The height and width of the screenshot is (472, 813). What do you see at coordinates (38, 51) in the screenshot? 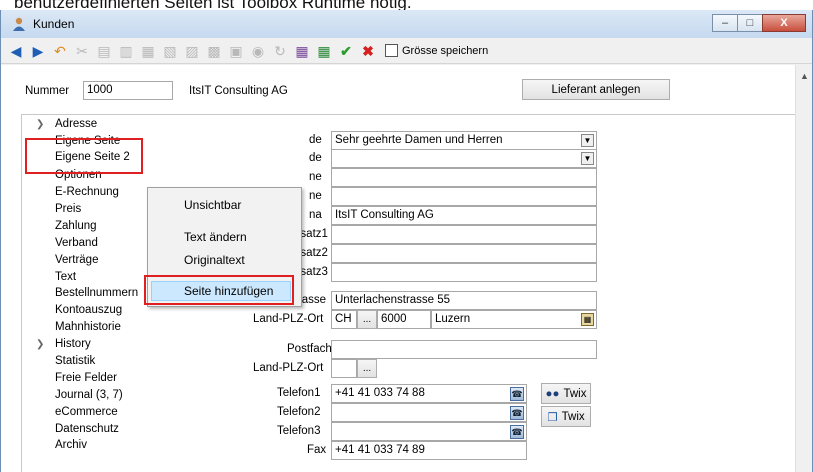
I see `arrow-right-icon: ▶` at bounding box center [38, 51].